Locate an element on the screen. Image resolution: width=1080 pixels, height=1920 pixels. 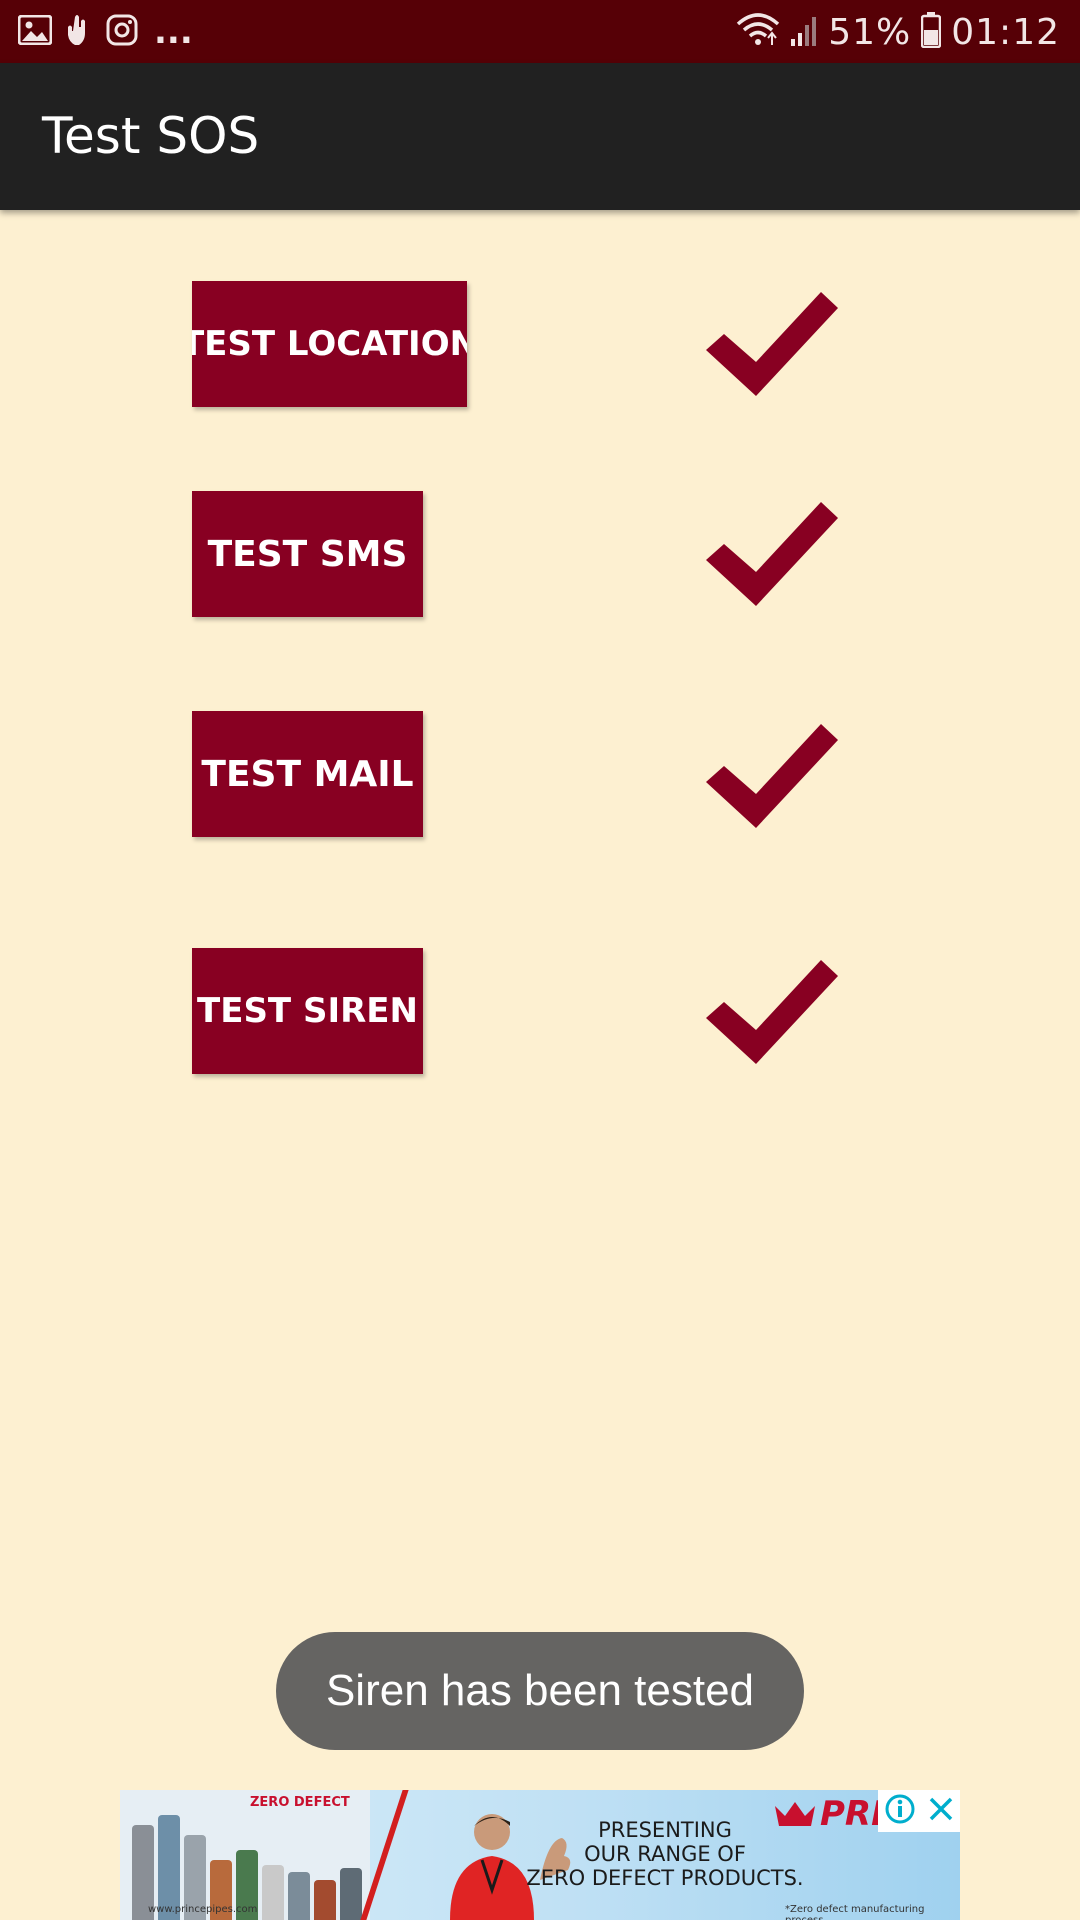
check-icon-siren is located at coordinates (772, 1012).